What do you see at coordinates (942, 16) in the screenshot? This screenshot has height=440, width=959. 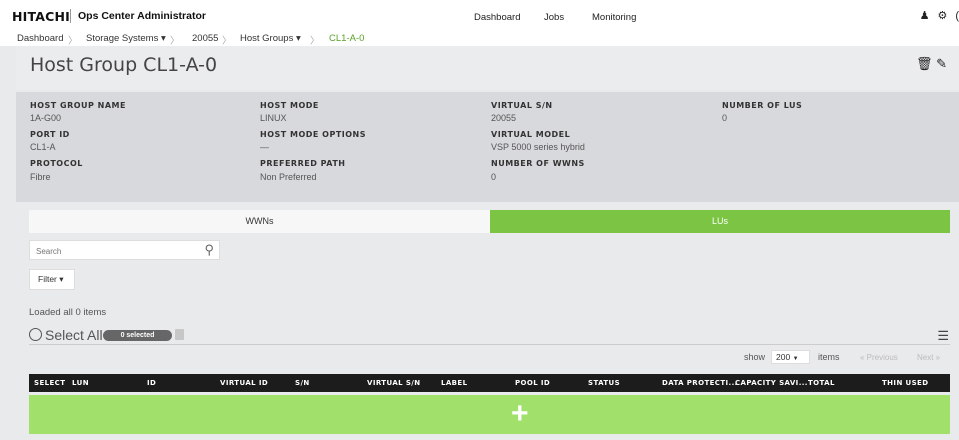 I see `gear-icon: ⚙` at bounding box center [942, 16].